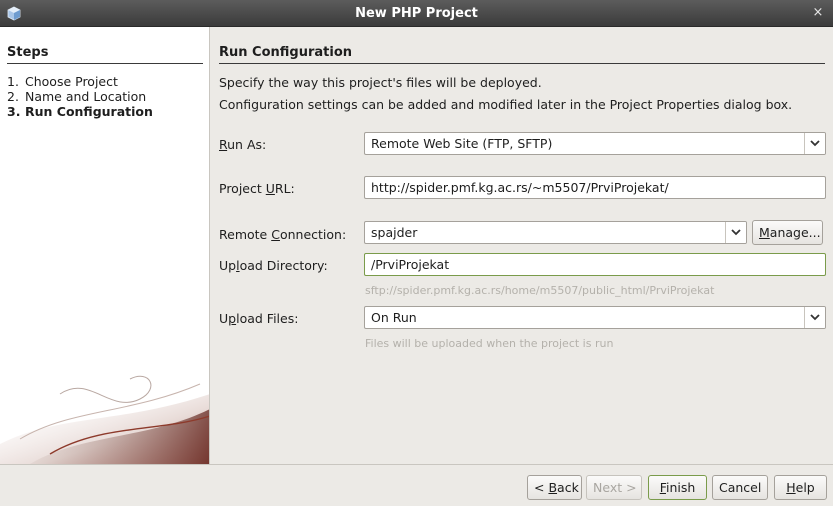 The image size is (833, 506). What do you see at coordinates (257, 188) in the screenshot?
I see `project-url-label: Project URL:` at bounding box center [257, 188].